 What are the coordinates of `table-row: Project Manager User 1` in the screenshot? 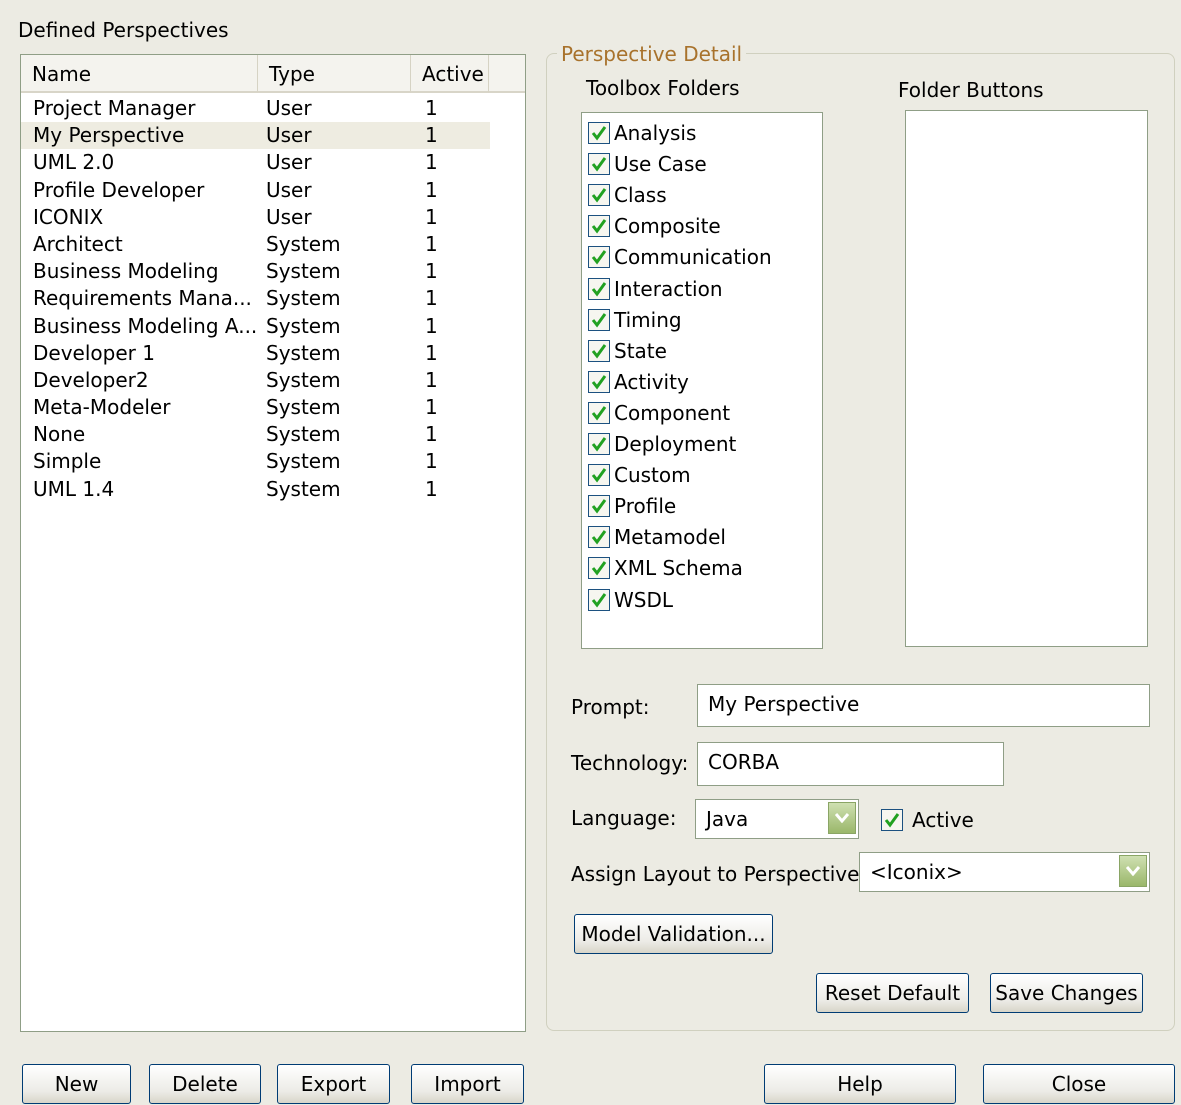 It's located at (273, 108).